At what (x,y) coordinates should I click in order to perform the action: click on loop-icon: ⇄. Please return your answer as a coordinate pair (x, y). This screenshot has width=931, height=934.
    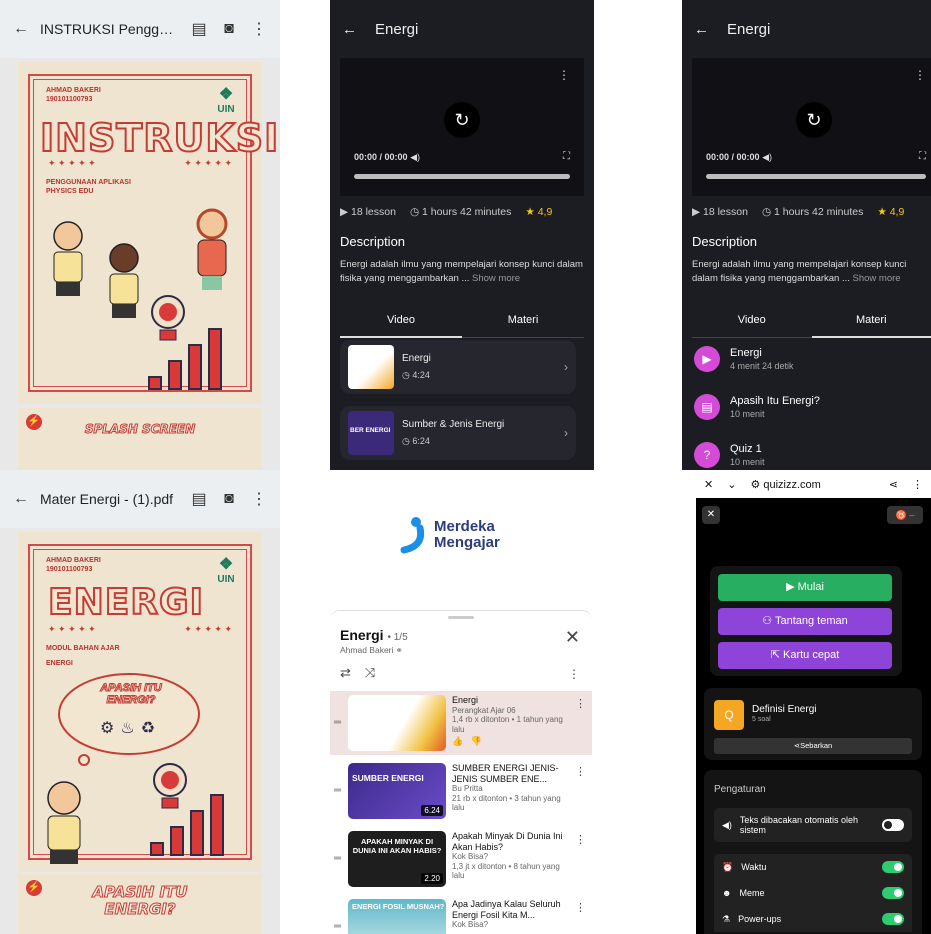
    Looking at the image, I should click on (345, 673).